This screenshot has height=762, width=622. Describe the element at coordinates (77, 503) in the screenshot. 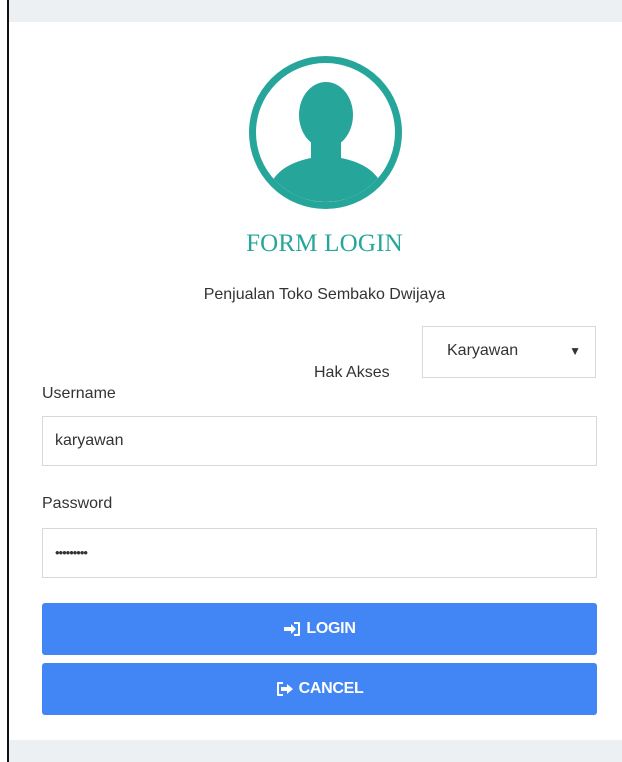

I see `password-label: Password` at that location.